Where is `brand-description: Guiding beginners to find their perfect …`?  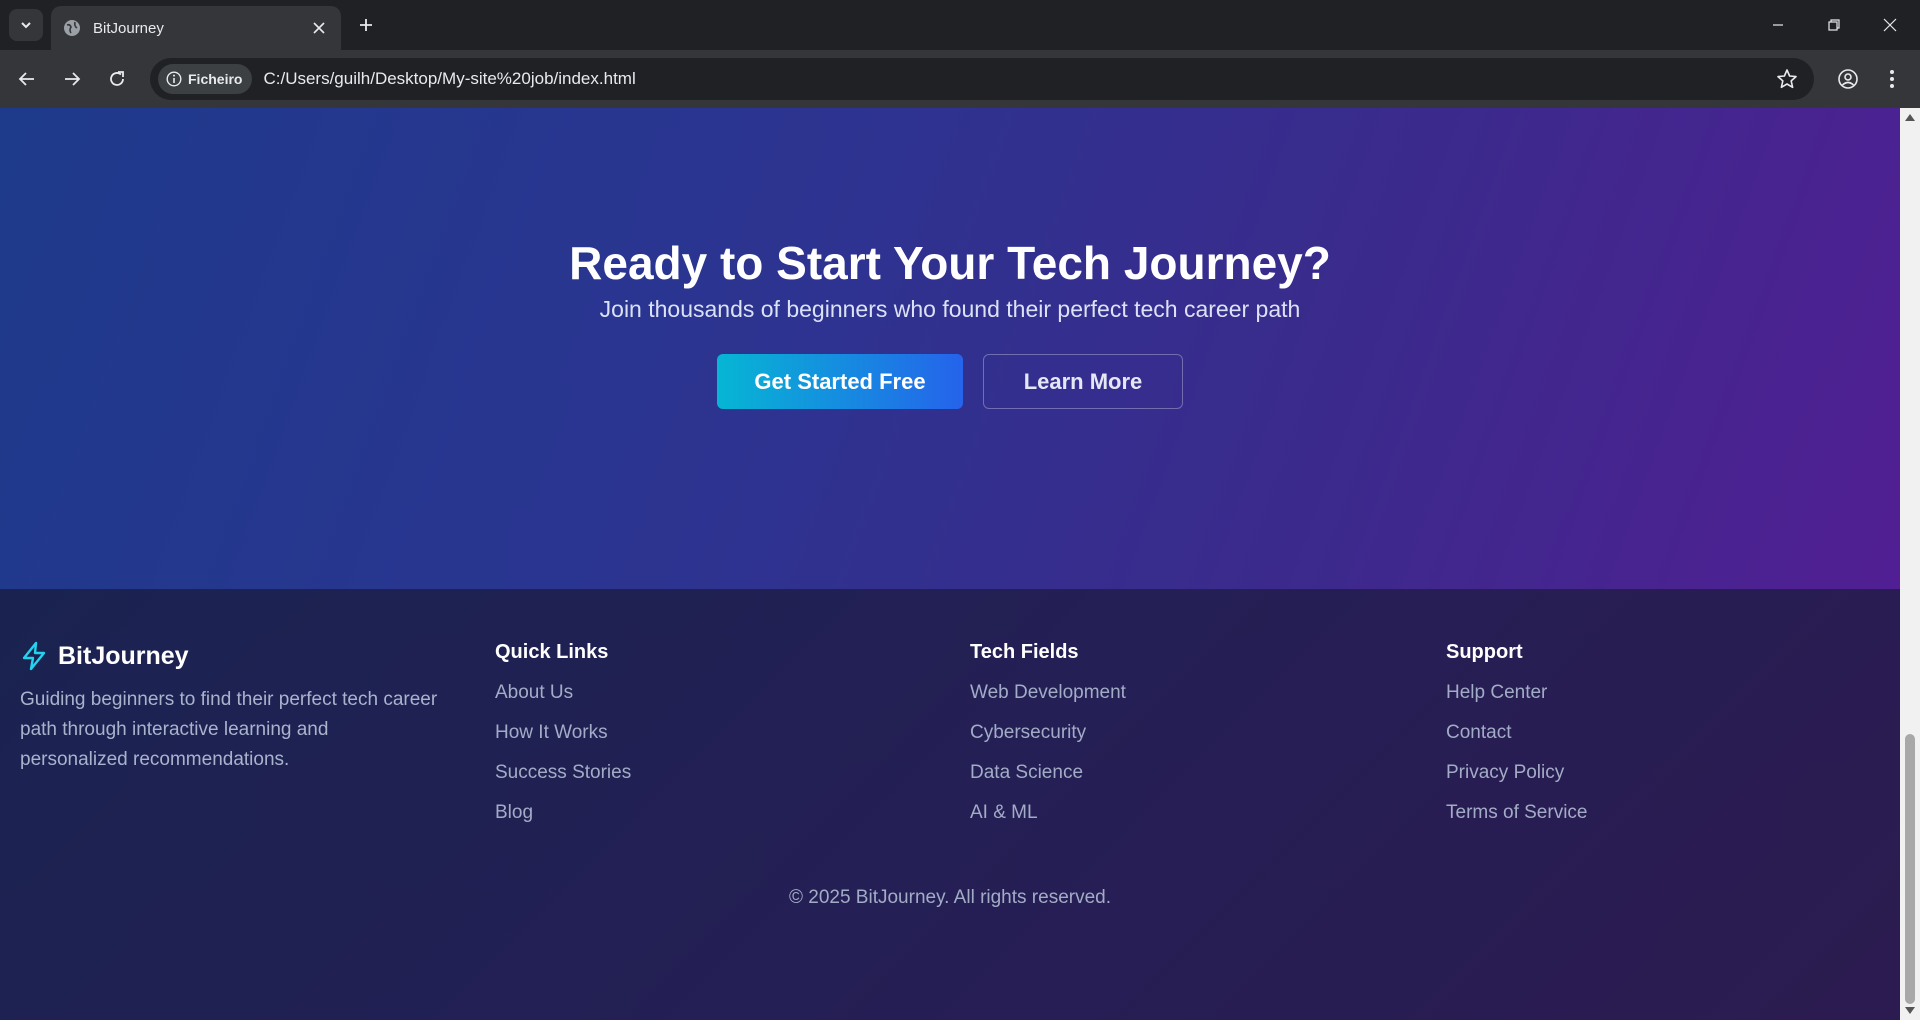
brand-description: Guiding beginners to find their perfect … is located at coordinates (229, 729).